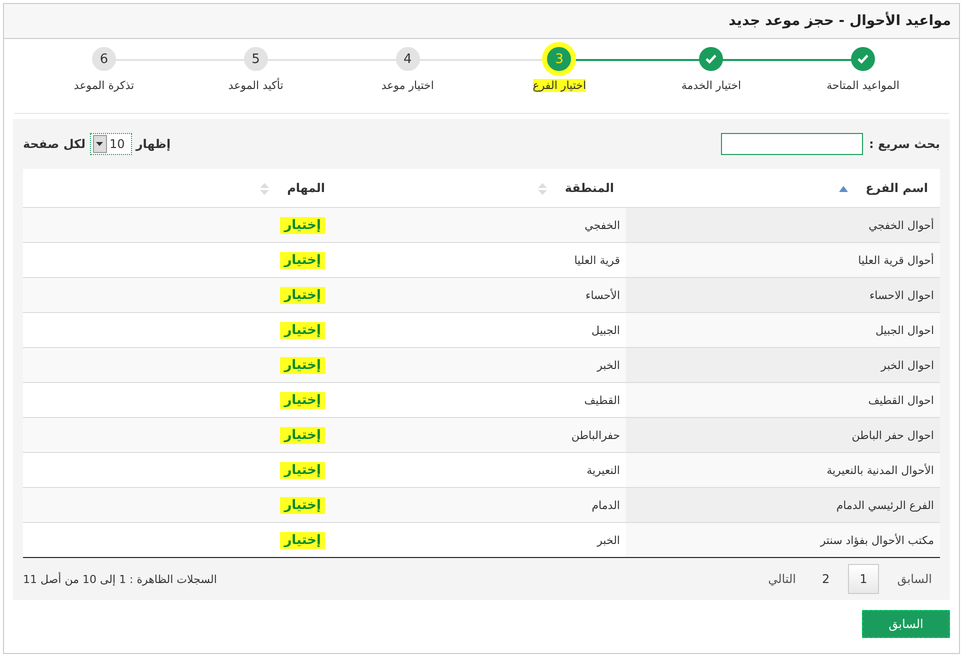 Image resolution: width=963 pixels, height=659 pixels. Describe the element at coordinates (120, 579) in the screenshot. I see `records-info: السجلات الظاهرة : 1 إلى 10 من أصل 11` at that location.